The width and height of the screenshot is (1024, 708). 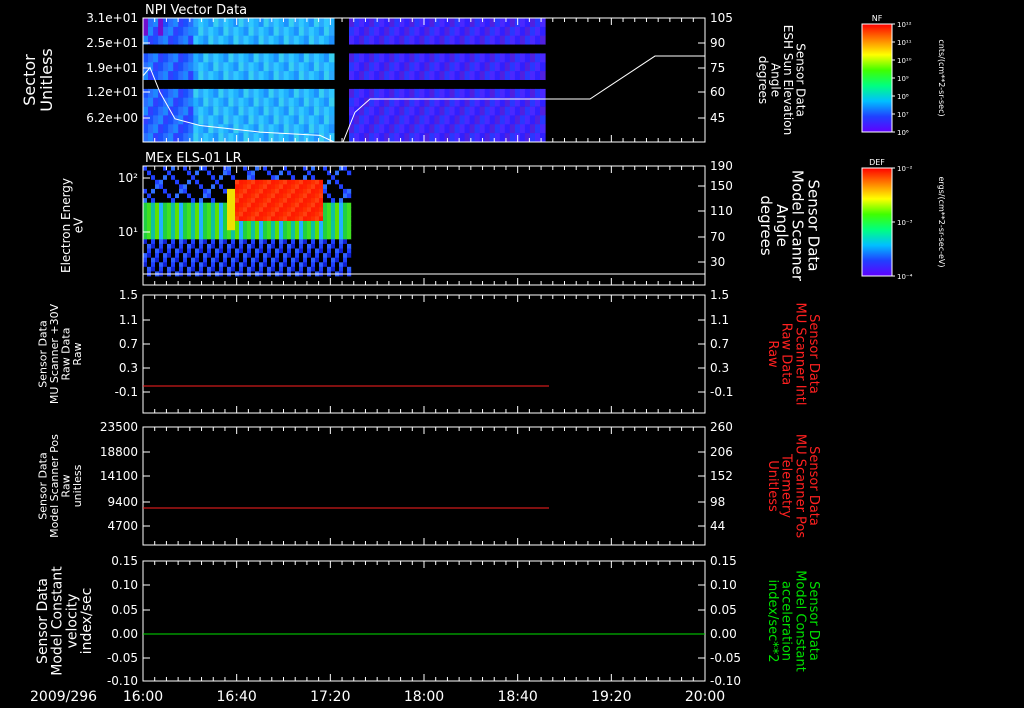 What do you see at coordinates (122, 681) in the screenshot?
I see `y-tick-label: -0.10` at bounding box center [122, 681].